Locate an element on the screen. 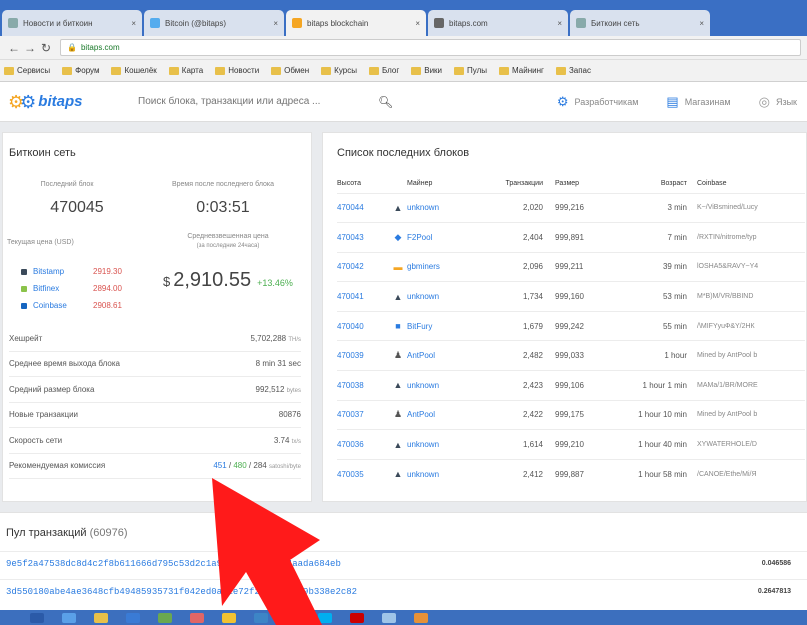 The height and width of the screenshot is (625, 807). browser-tab-active: bitaps blockchain × is located at coordinates (356, 23).